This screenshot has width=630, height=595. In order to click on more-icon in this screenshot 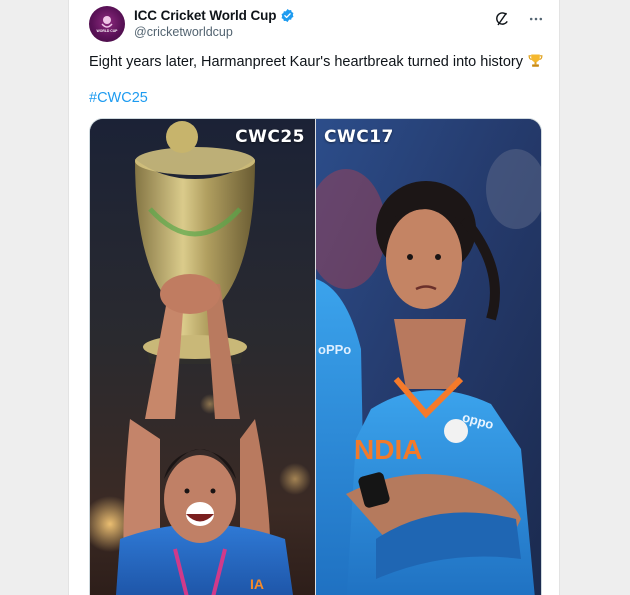, I will do `click(536, 19)`.